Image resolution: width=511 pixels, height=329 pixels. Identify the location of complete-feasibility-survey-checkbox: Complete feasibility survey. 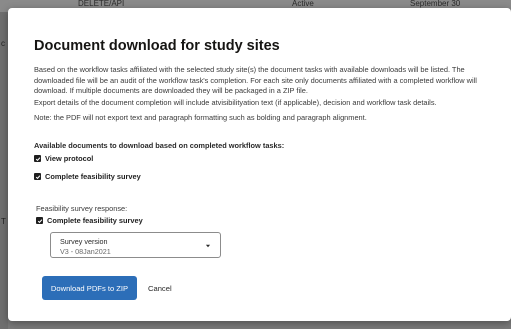
(87, 176).